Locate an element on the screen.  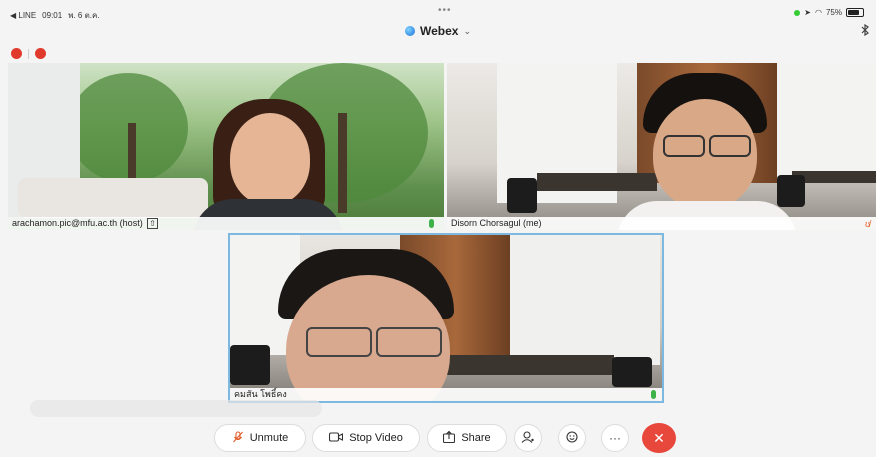
participant-name: คมสัน โพธิ์คง is located at coordinates (260, 394).